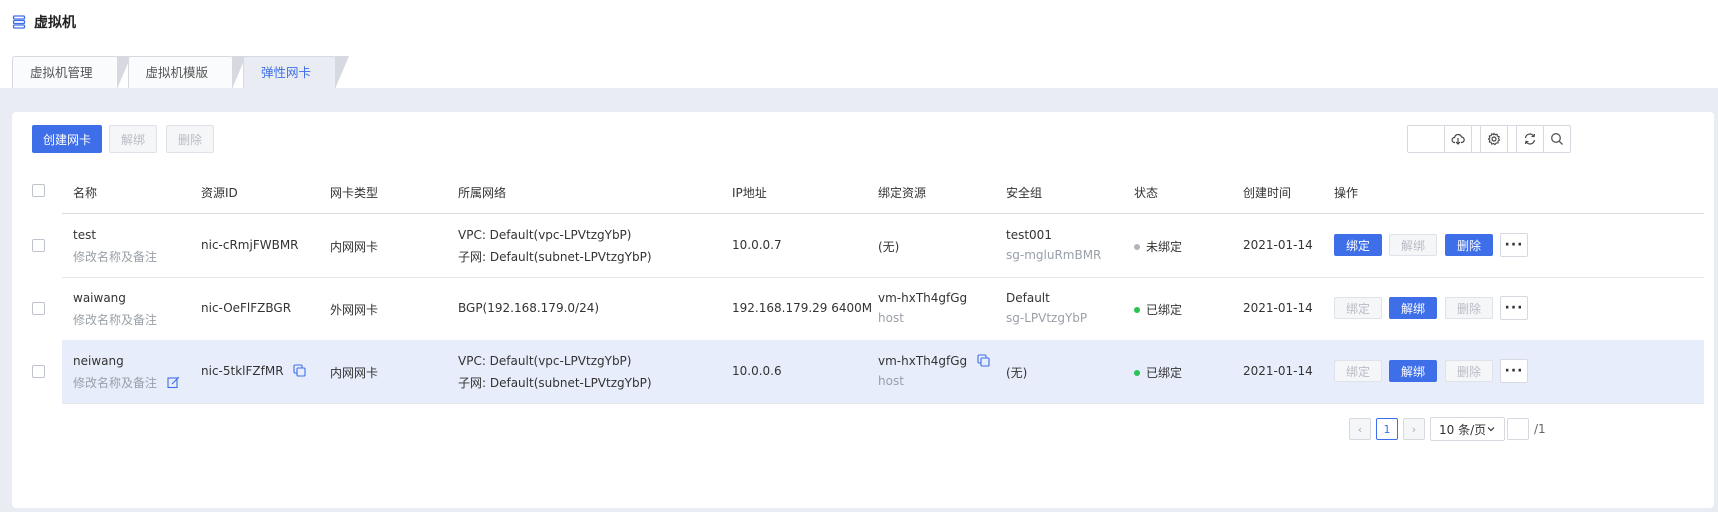 This screenshot has height=512, width=1718. I want to click on download-button, so click(1458, 139).